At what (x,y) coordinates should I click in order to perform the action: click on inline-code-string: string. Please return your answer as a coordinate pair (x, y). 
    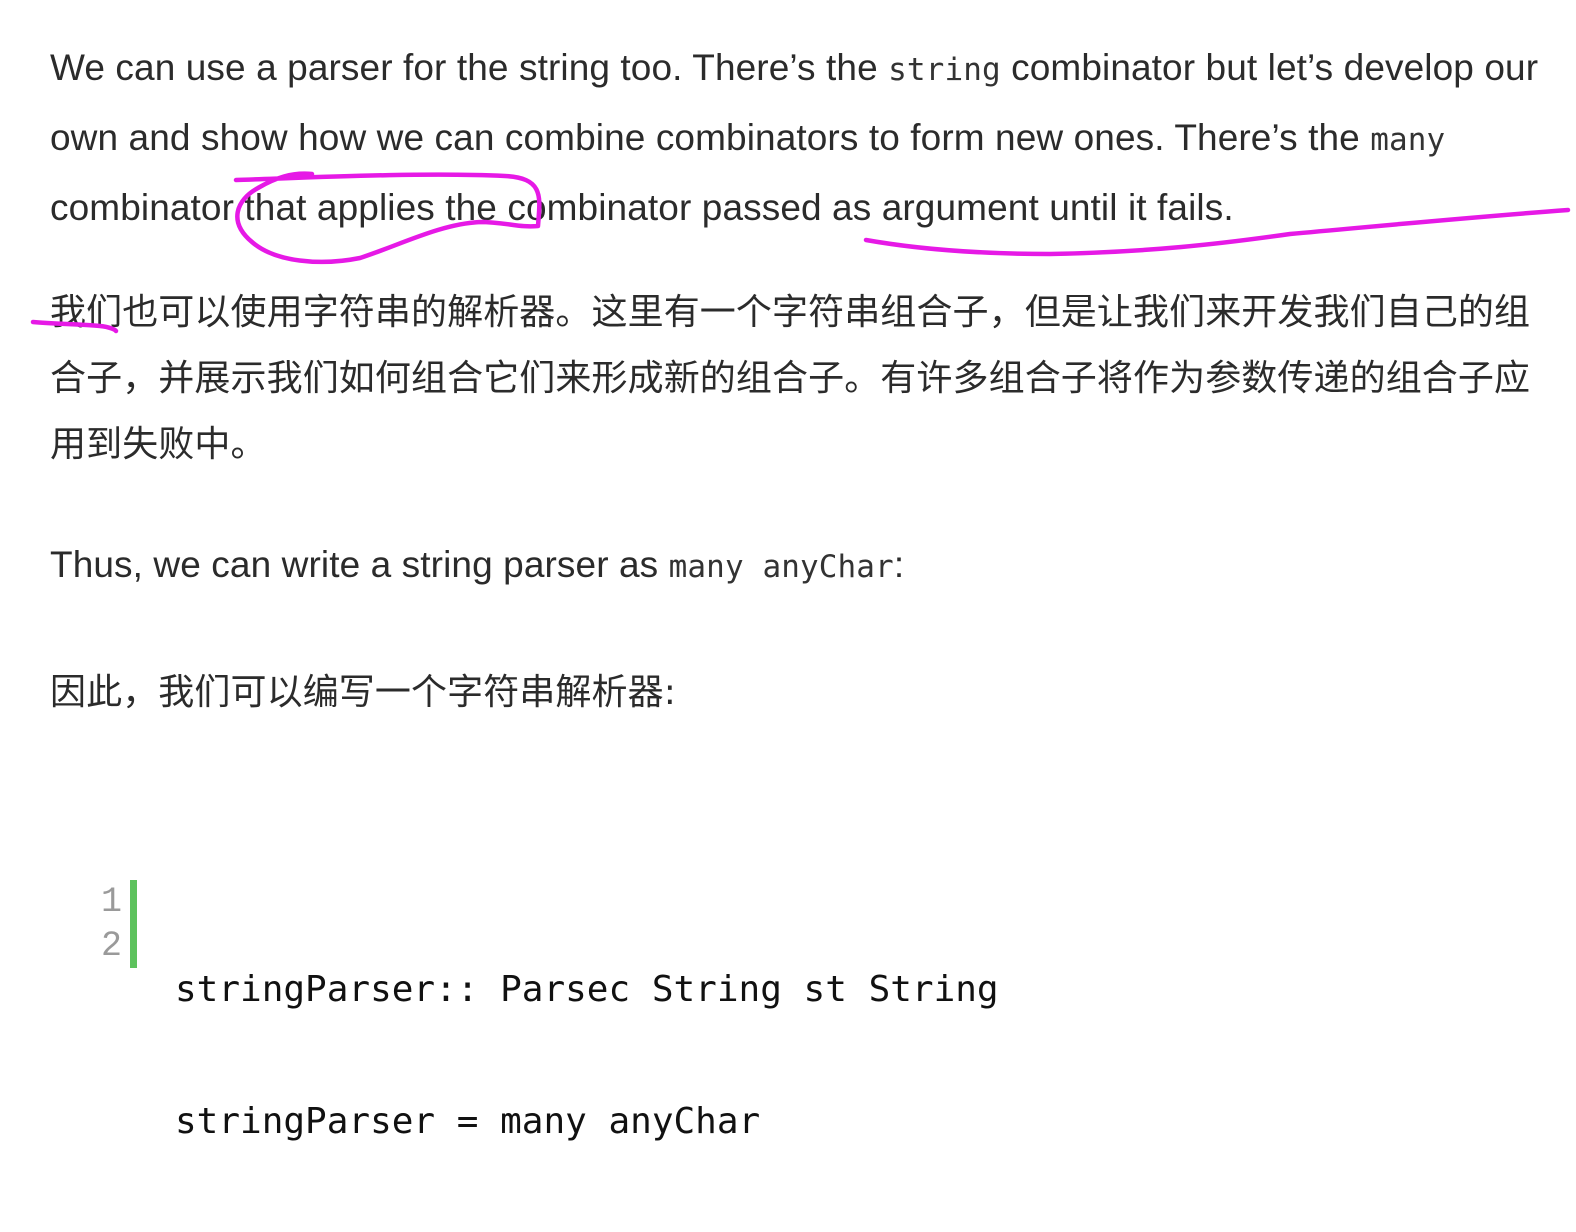
    Looking at the image, I should click on (944, 70).